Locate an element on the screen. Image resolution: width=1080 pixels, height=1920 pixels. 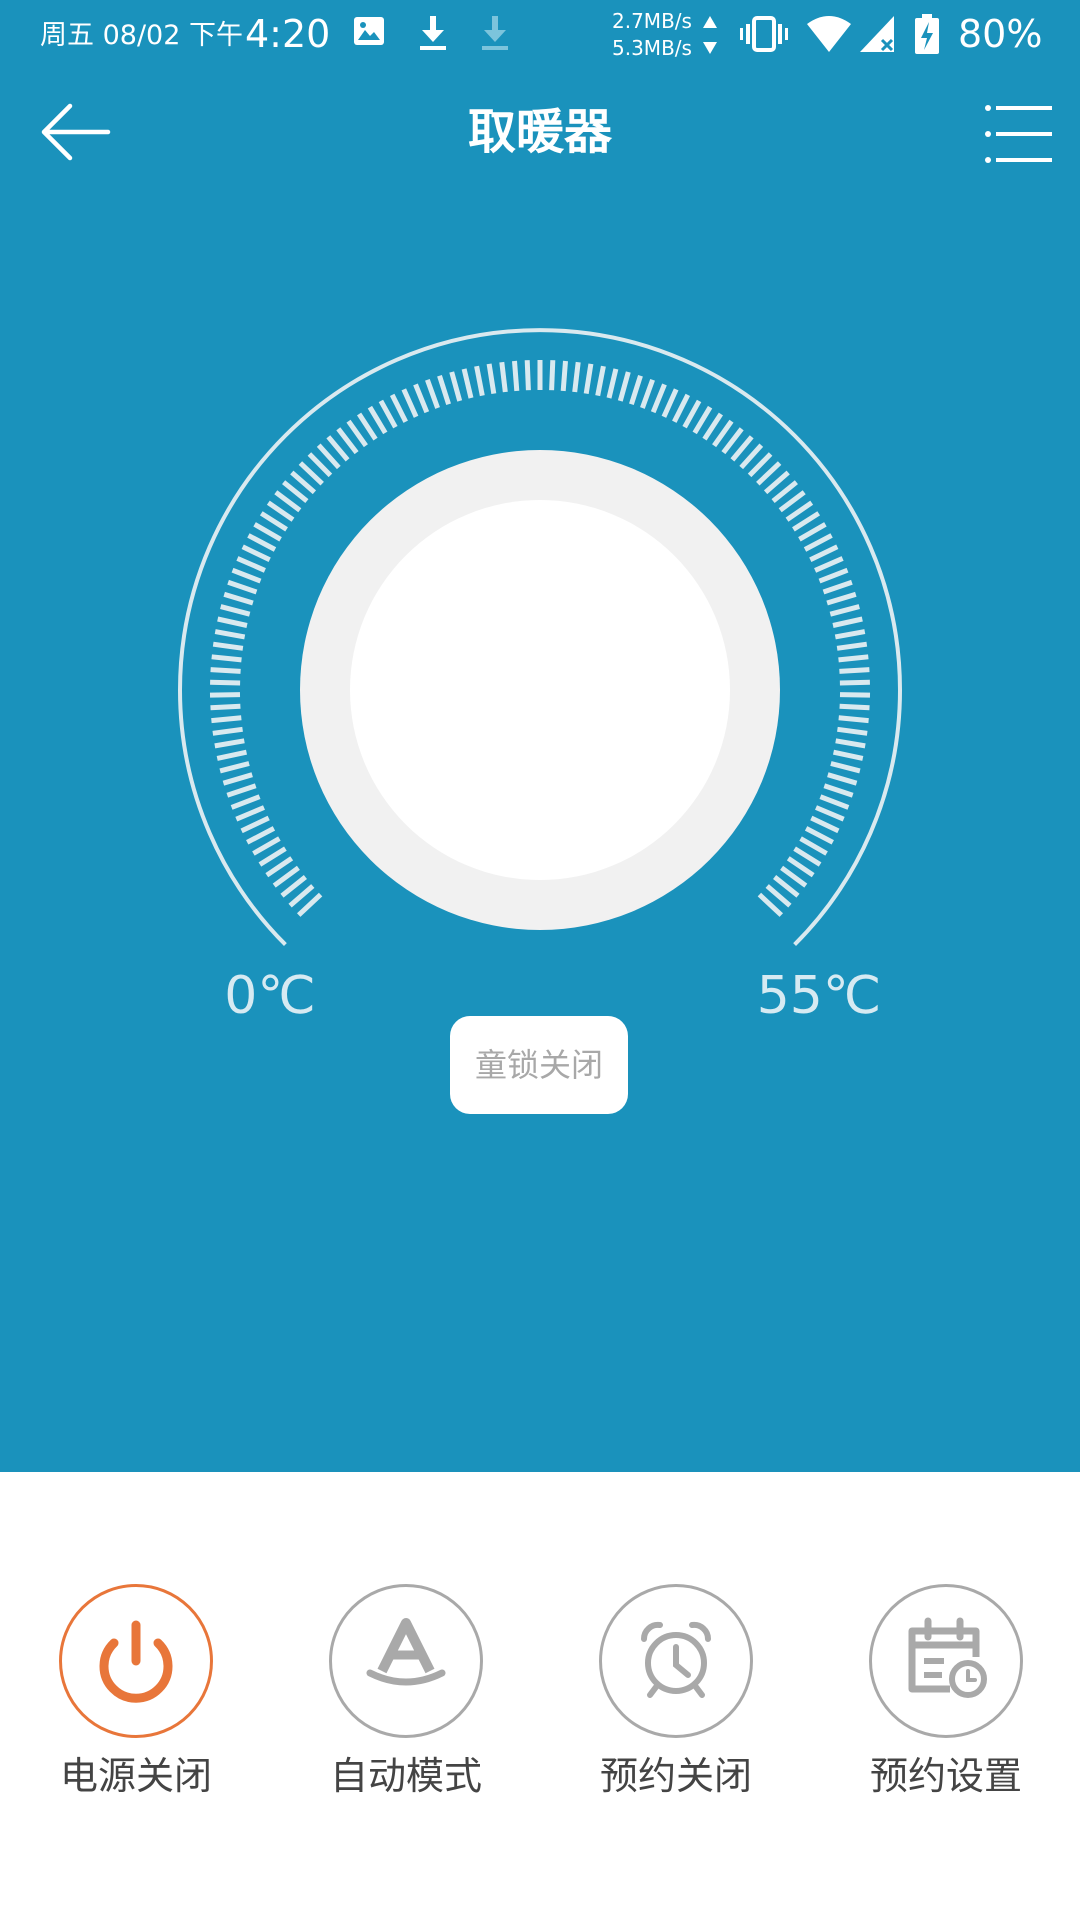
back-arrow-icon is located at coordinates (76, 132).